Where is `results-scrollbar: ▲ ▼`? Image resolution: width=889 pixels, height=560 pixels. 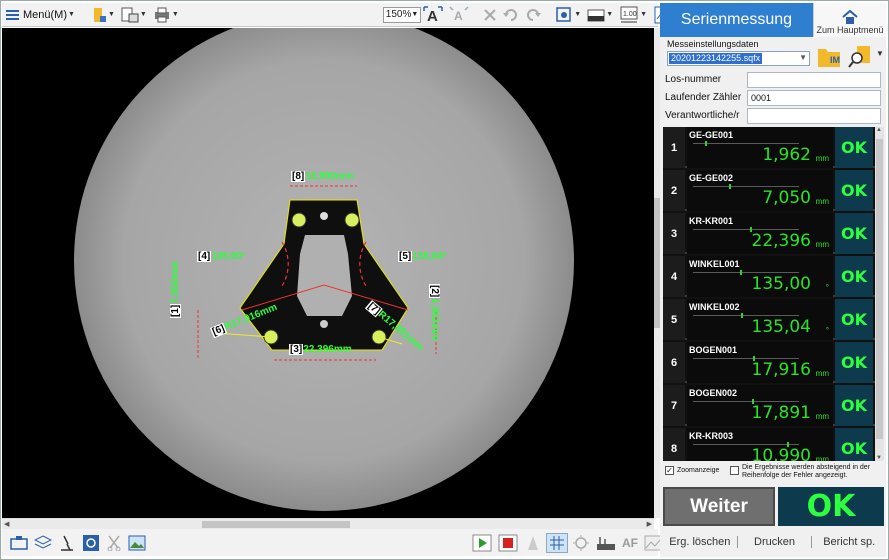 results-scrollbar: ▲ ▼ is located at coordinates (879, 294).